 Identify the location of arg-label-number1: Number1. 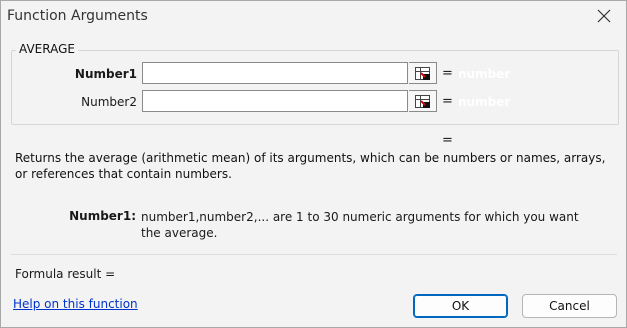
(105, 74).